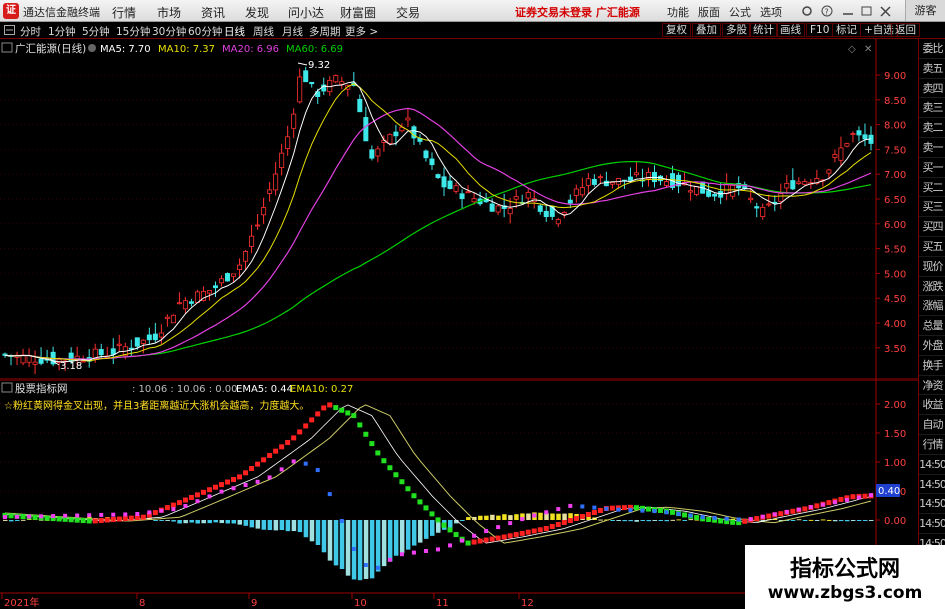 Image resolution: width=945 pixels, height=609 pixels. What do you see at coordinates (96, 31) in the screenshot?
I see `period-5min: 5分钟` at bounding box center [96, 31].